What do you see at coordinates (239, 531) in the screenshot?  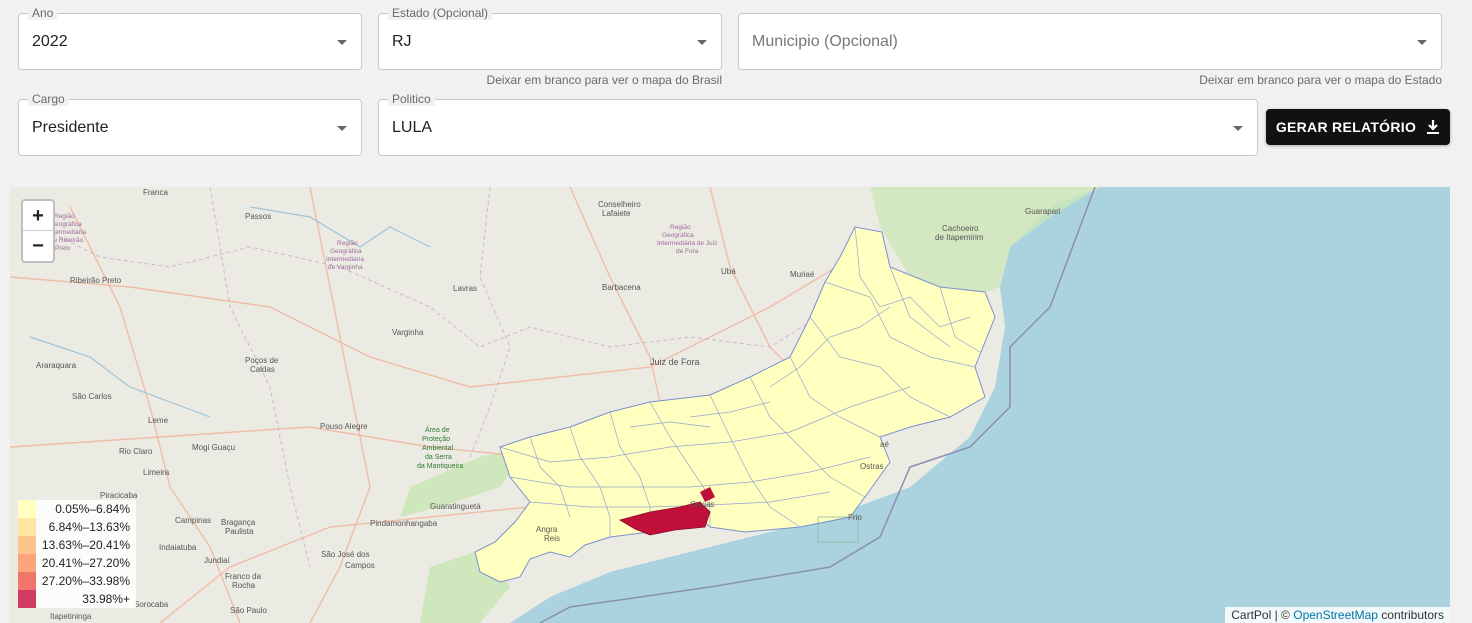 I see `svg-text: Paulista` at bounding box center [239, 531].